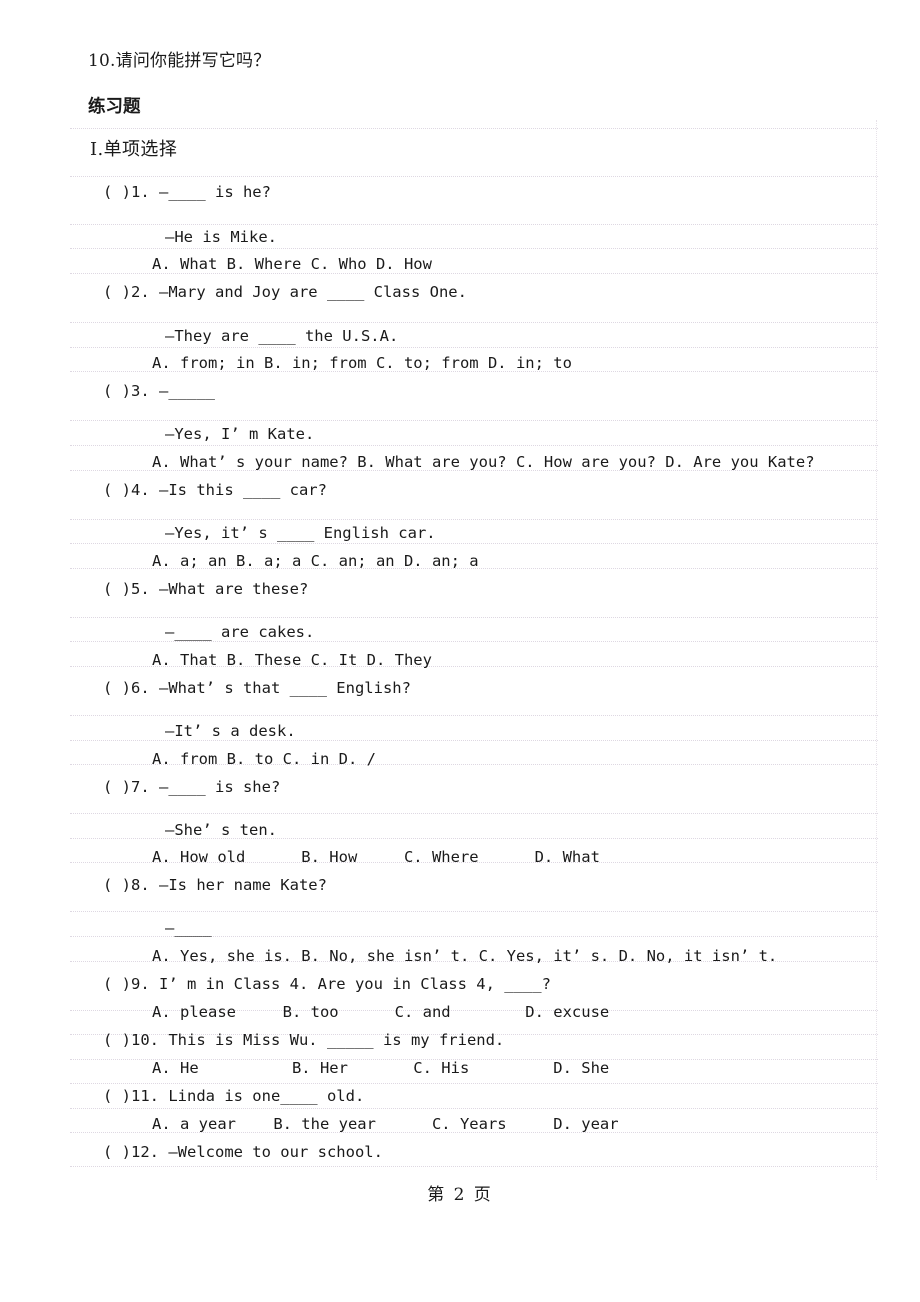  I want to click on question-options: A. a year B. the year C. Years D. year, so click(385, 1124).